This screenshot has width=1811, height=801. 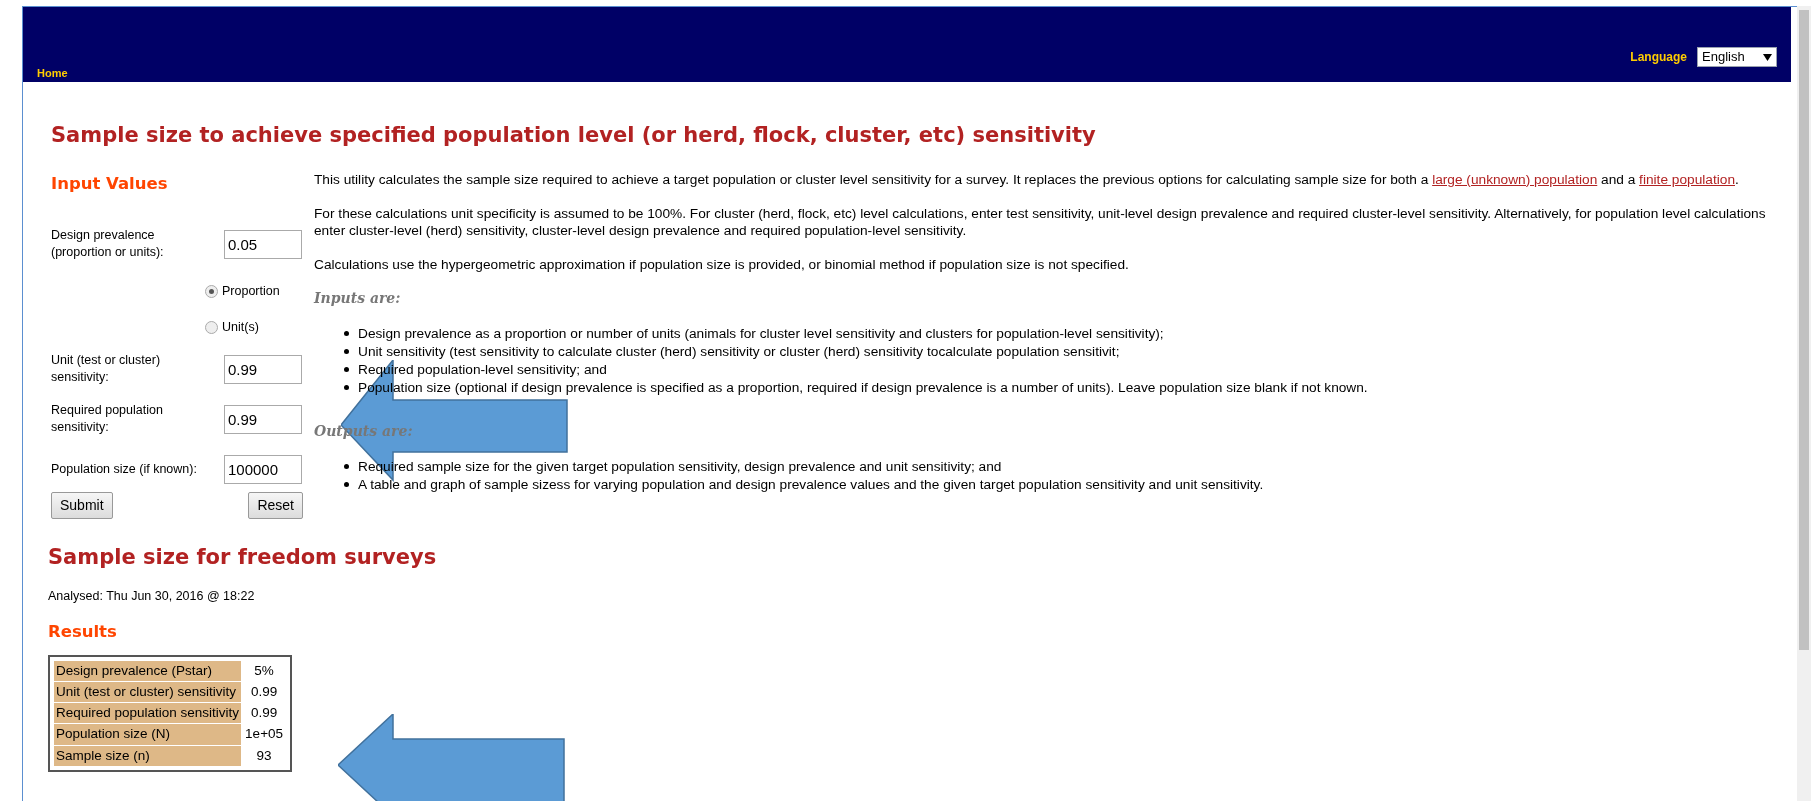 I want to click on text-field: 100000, so click(x=263, y=469).